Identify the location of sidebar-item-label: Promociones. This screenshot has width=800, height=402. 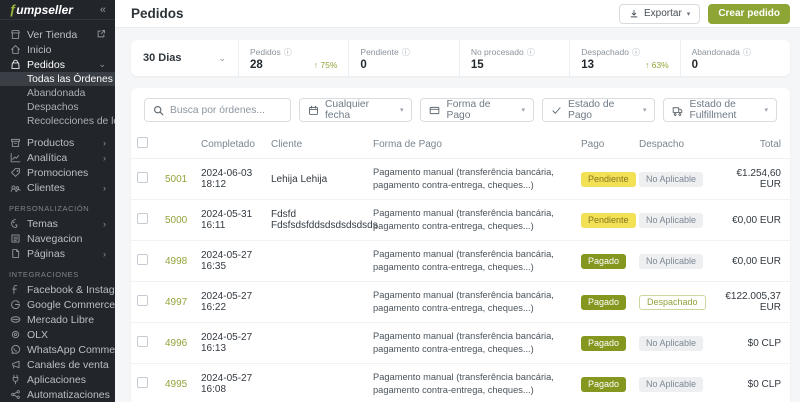
(58, 172).